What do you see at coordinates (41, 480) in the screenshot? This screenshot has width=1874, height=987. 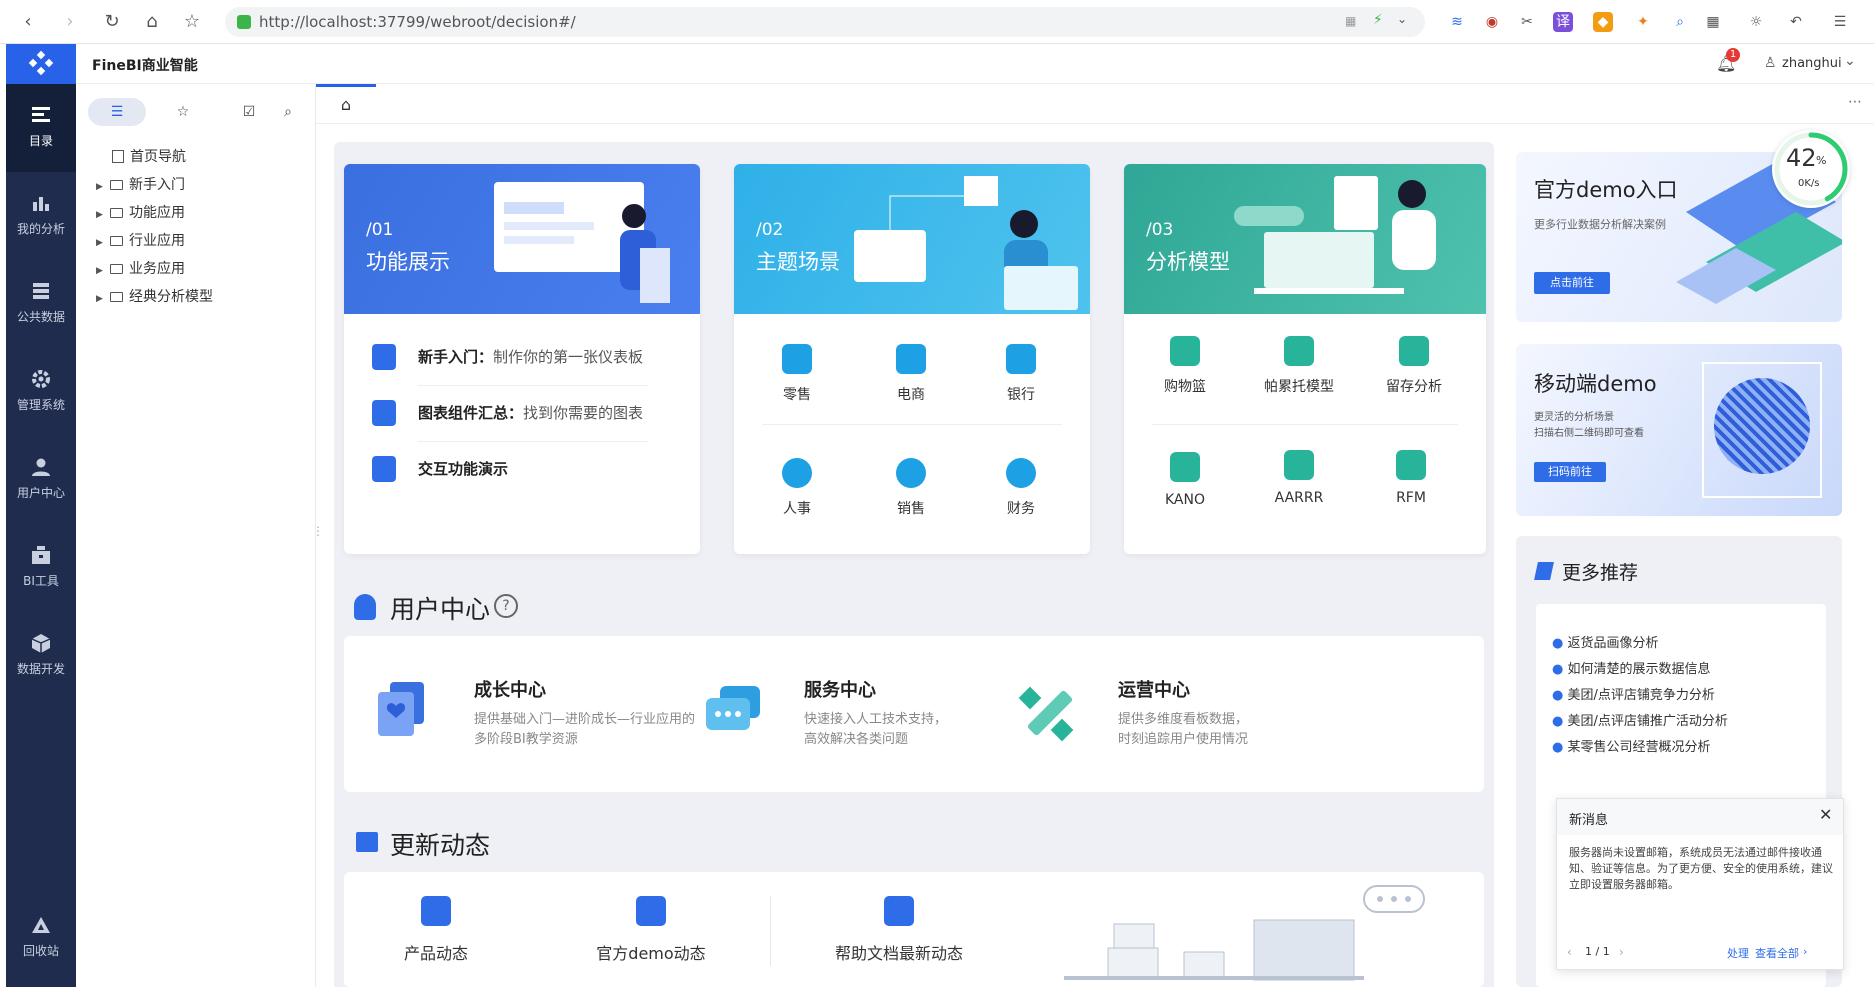 I see `rail-item-user-center: 用户中心` at bounding box center [41, 480].